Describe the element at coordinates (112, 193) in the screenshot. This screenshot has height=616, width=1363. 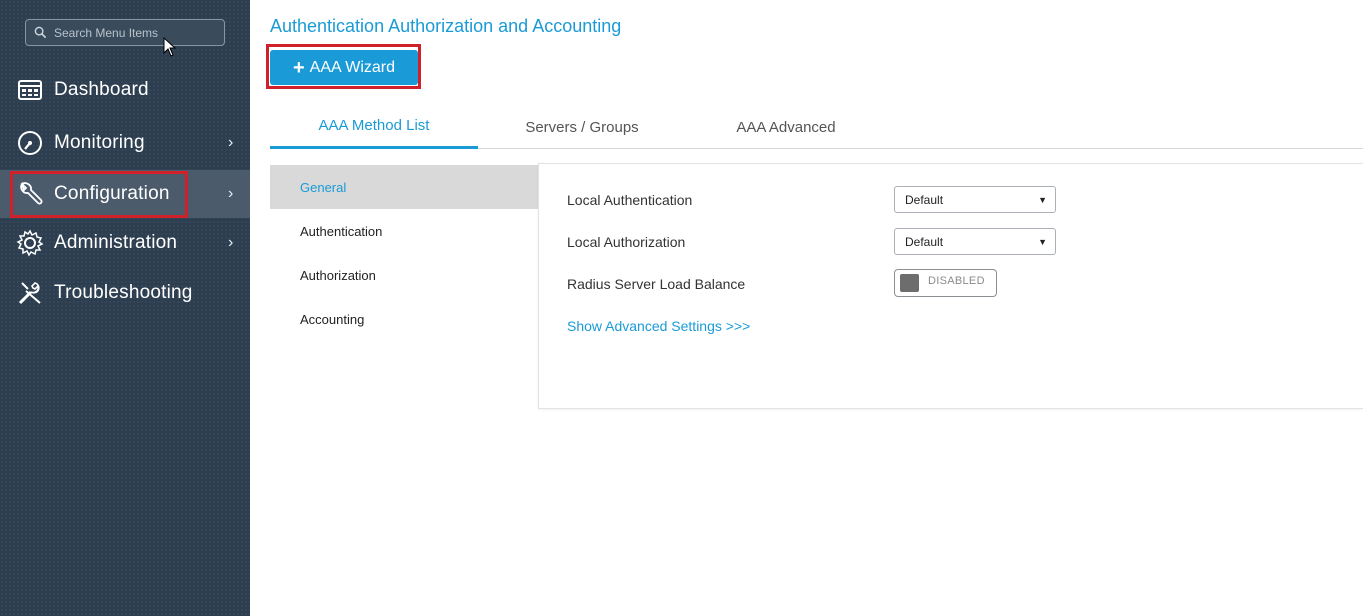
I see `sidebar-item-label: Configuration` at that location.